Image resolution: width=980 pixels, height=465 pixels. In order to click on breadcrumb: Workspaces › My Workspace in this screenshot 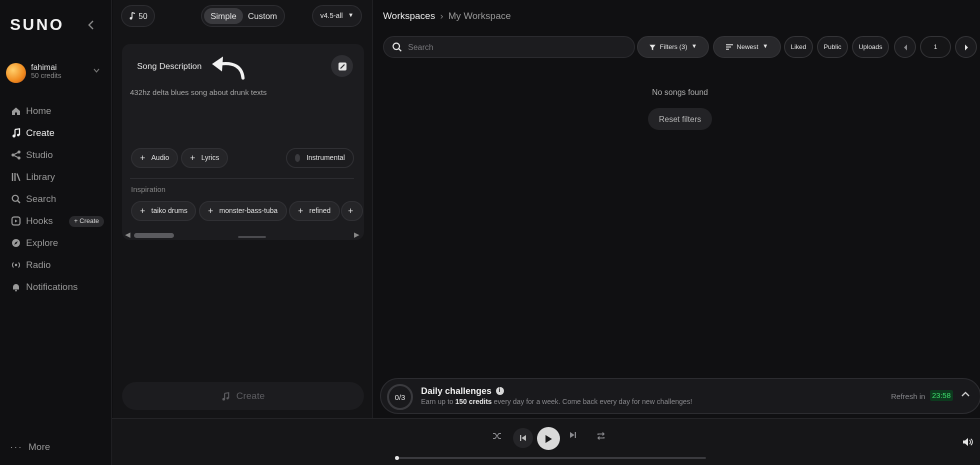, I will do `click(447, 16)`.